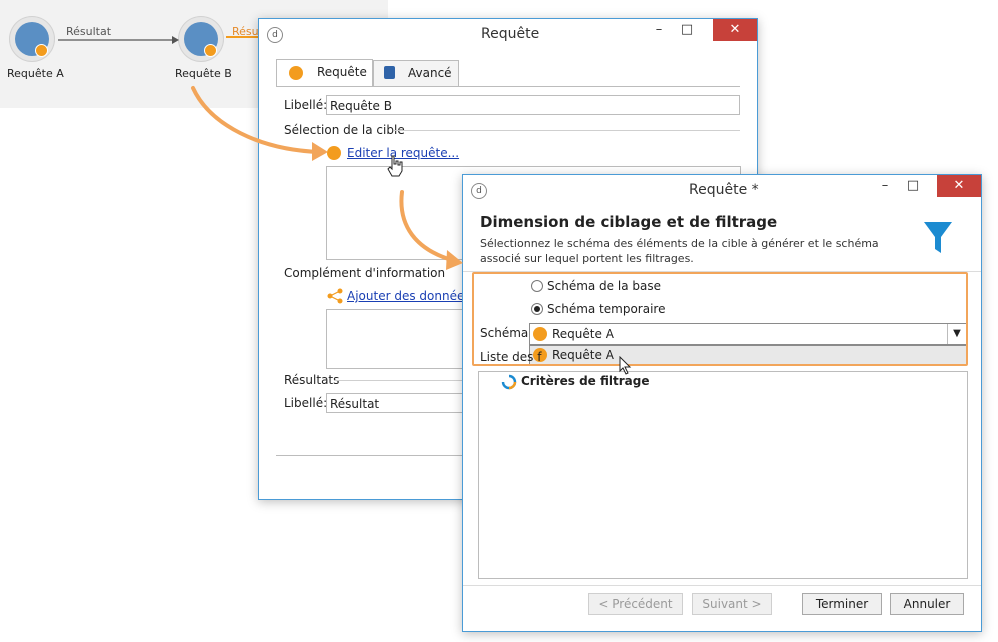 Image resolution: width=998 pixels, height=642 pixels. I want to click on callout-arrows, so click(327, 178).